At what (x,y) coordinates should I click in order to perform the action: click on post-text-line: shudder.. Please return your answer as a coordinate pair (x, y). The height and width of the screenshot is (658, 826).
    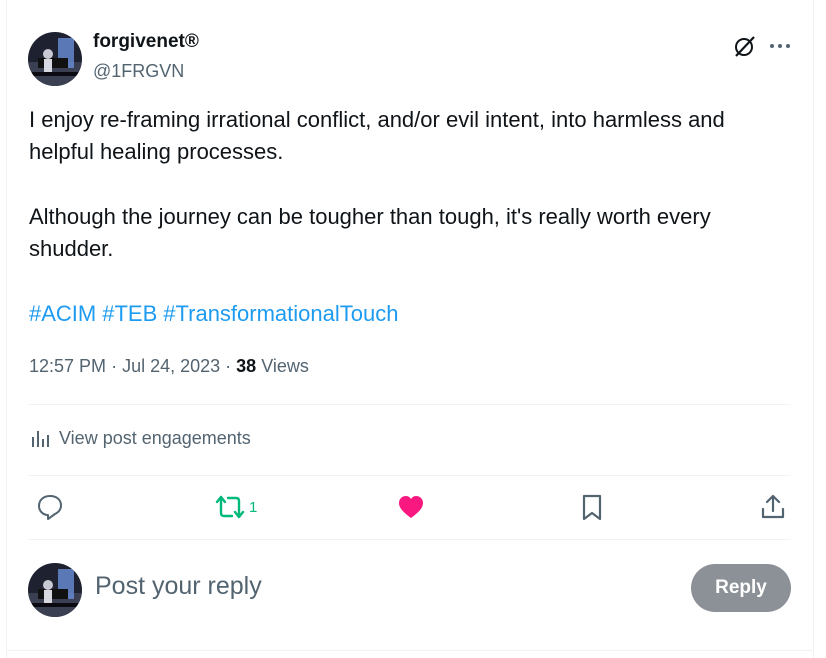
    Looking at the image, I should click on (71, 248).